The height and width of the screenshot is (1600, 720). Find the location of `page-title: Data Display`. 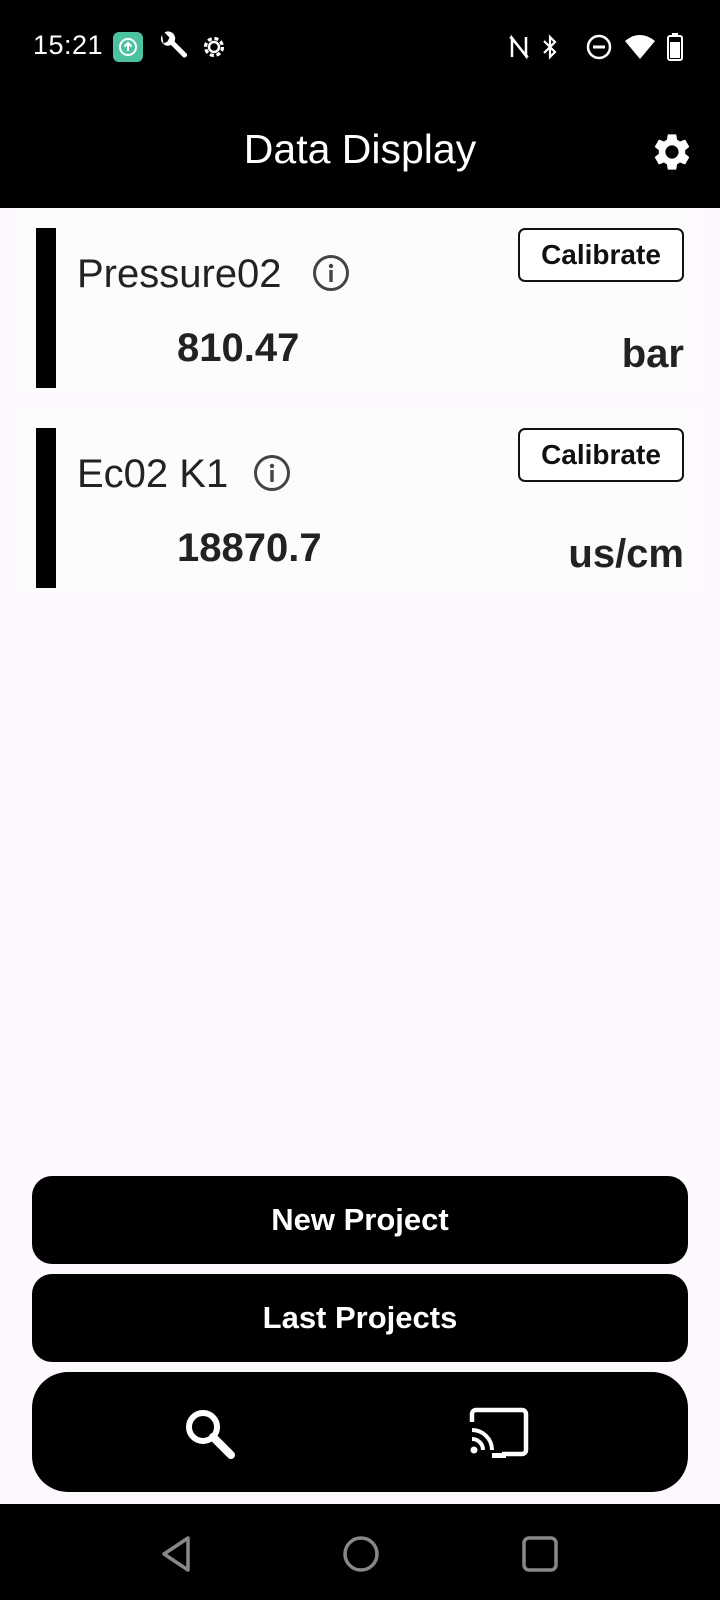

page-title: Data Display is located at coordinates (360, 149).